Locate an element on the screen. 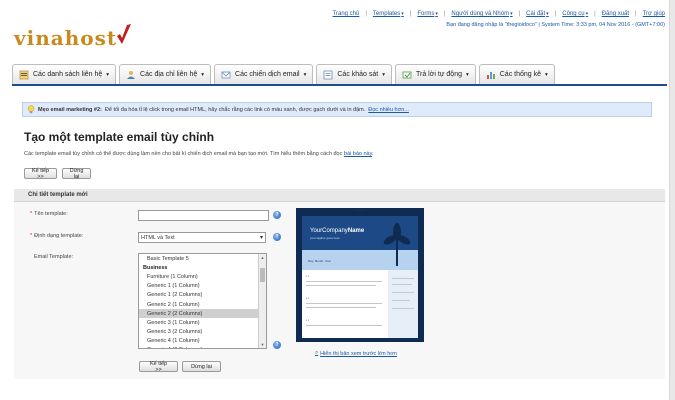  article-link: bài báo này is located at coordinates (358, 154).